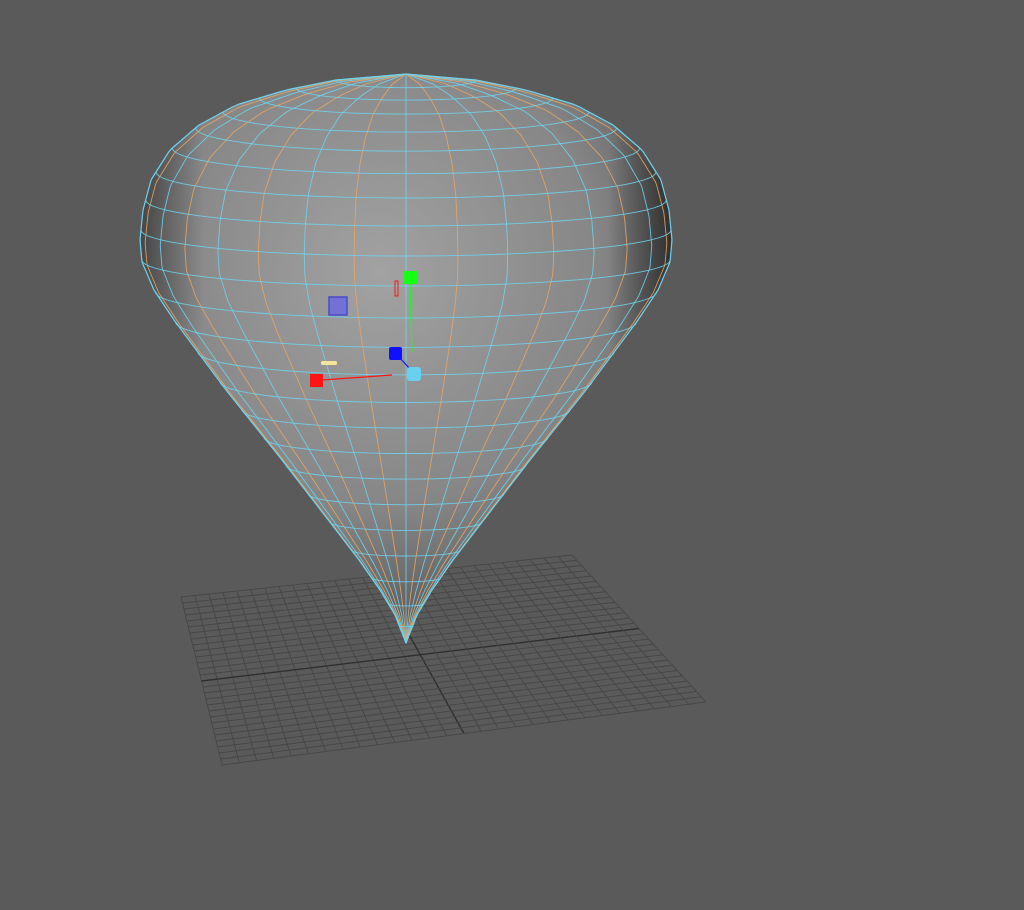  Describe the element at coordinates (395, 353) in the screenshot. I see `manipulator-z-axis-handle` at that location.